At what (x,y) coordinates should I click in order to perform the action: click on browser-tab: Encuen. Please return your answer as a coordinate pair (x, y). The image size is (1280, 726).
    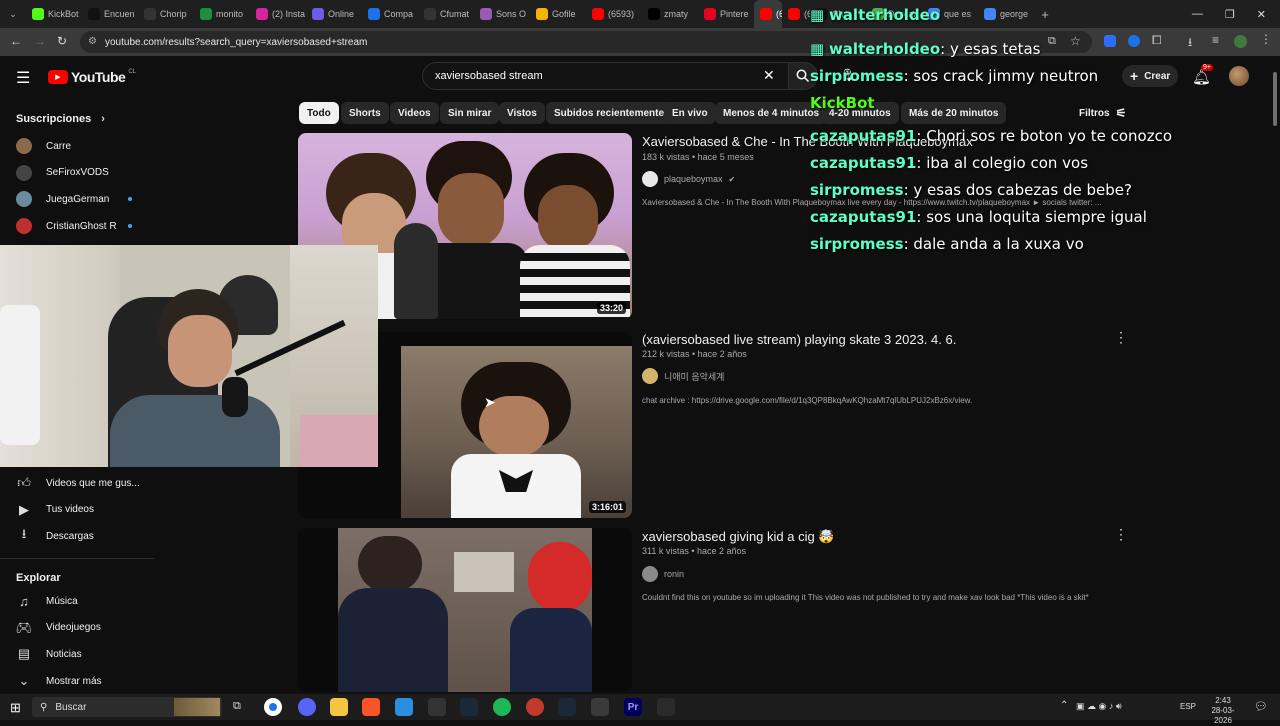
    Looking at the image, I should click on (110, 14).